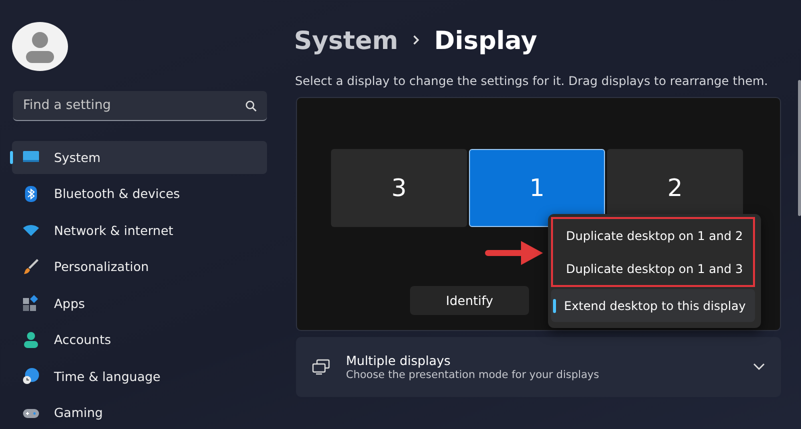 This screenshot has width=801, height=429. Describe the element at coordinates (321, 367) in the screenshot. I see `displays-icon` at that location.